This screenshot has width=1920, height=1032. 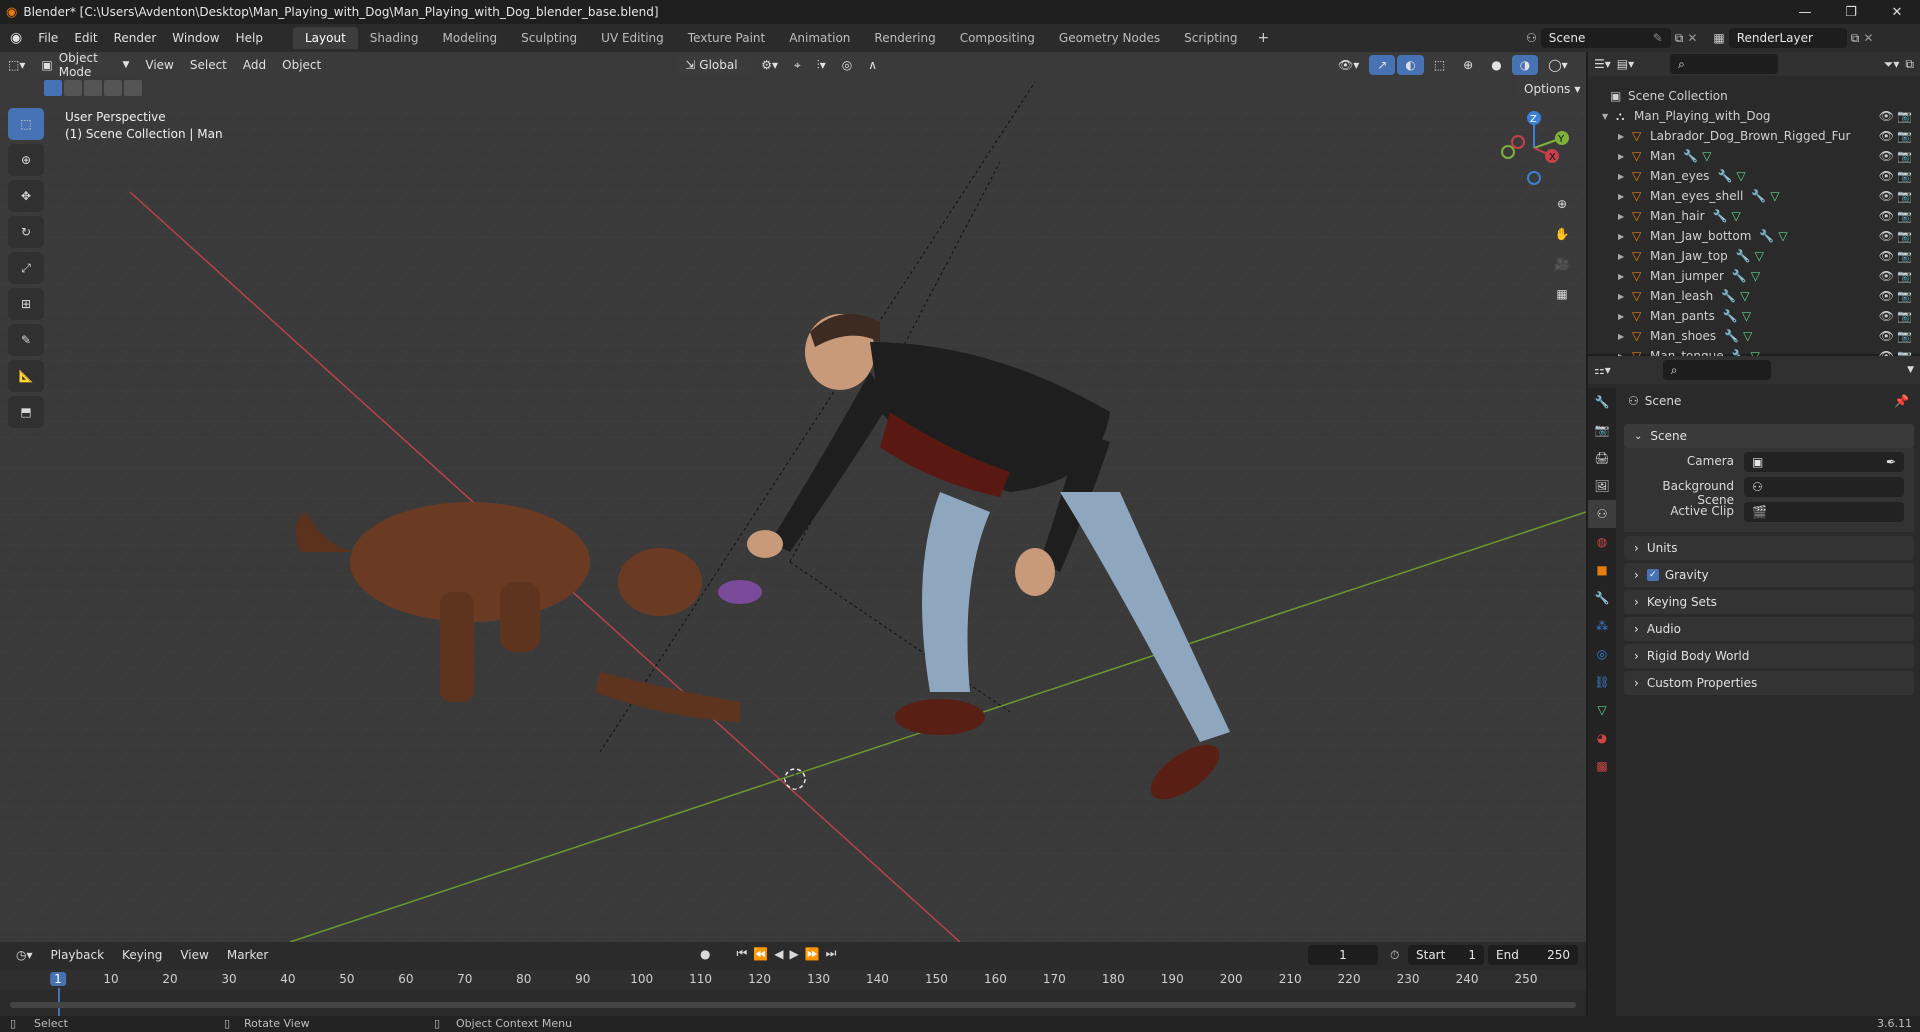 What do you see at coordinates (1754, 196) in the screenshot?
I see `outliner-item: ▶ ▽ Man_eyes_shell 🔧 ▽ 👁 📷` at bounding box center [1754, 196].